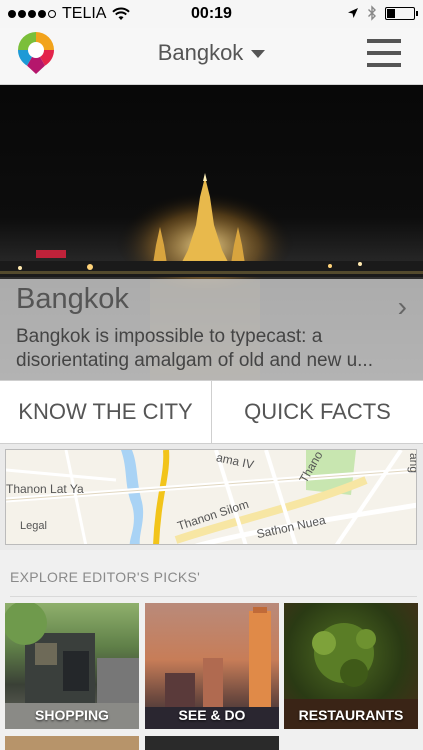 The width and height of the screenshot is (423, 750). What do you see at coordinates (351, 715) in the screenshot?
I see `pick-label-restaurants: RESTAURANTS` at bounding box center [351, 715].